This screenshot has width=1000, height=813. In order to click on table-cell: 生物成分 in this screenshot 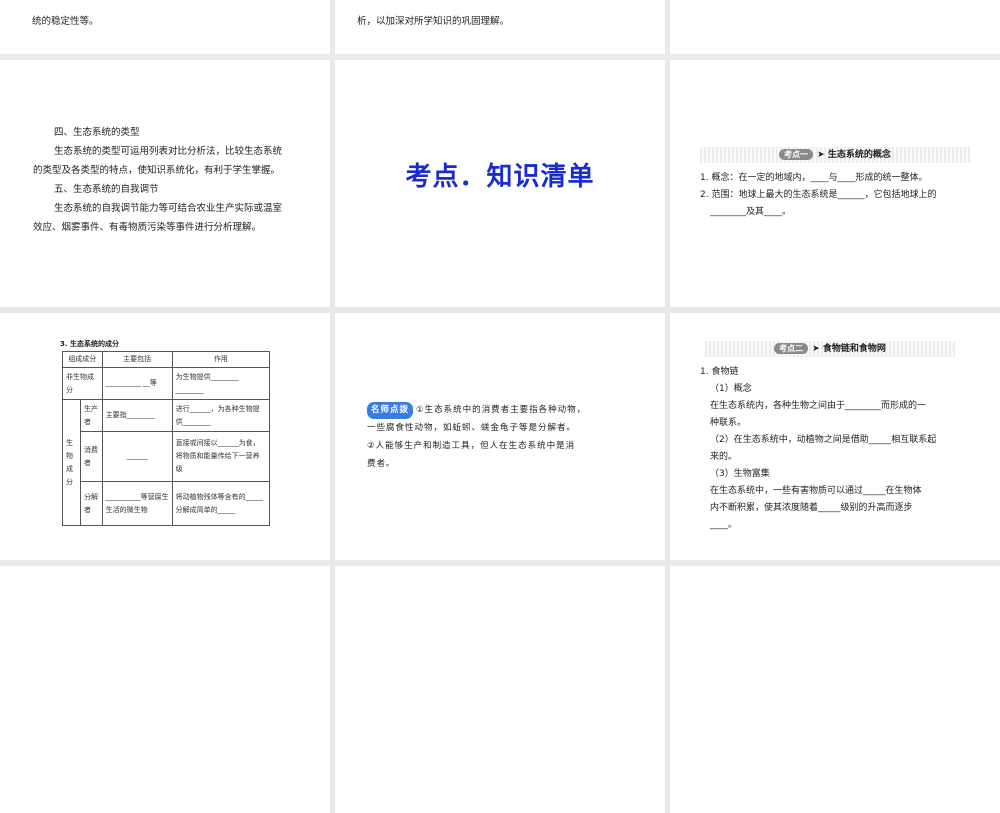, I will do `click(71, 462)`.